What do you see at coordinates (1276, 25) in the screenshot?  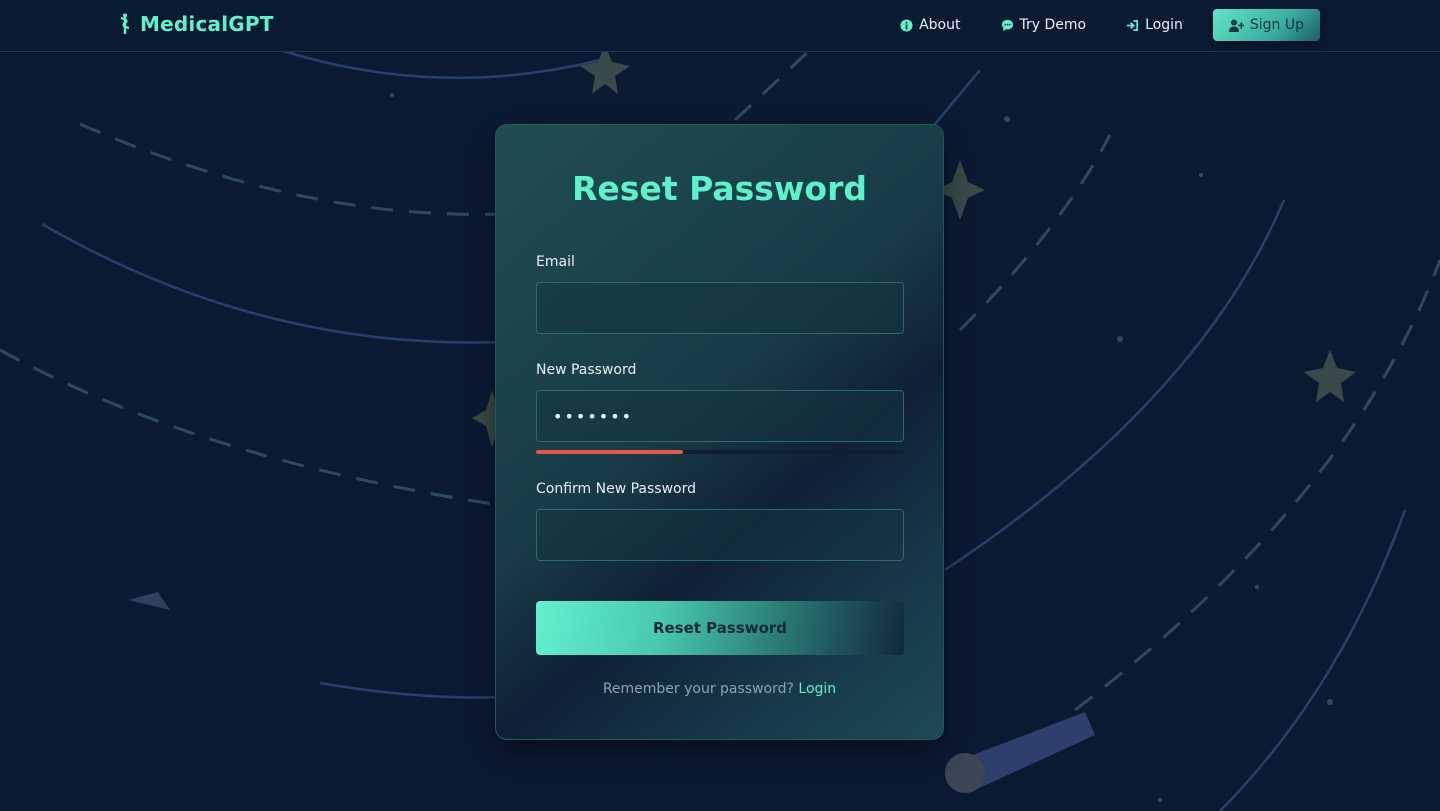 I see `signup-label: Sign Up` at bounding box center [1276, 25].